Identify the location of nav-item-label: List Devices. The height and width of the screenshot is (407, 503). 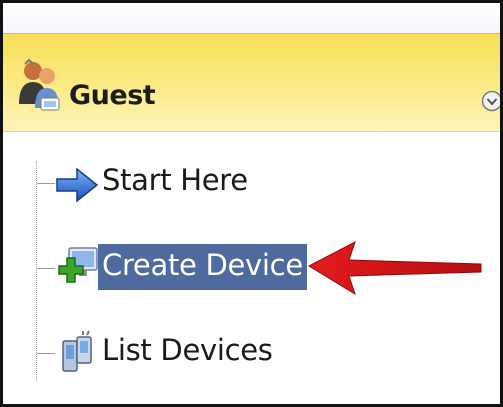
(187, 350).